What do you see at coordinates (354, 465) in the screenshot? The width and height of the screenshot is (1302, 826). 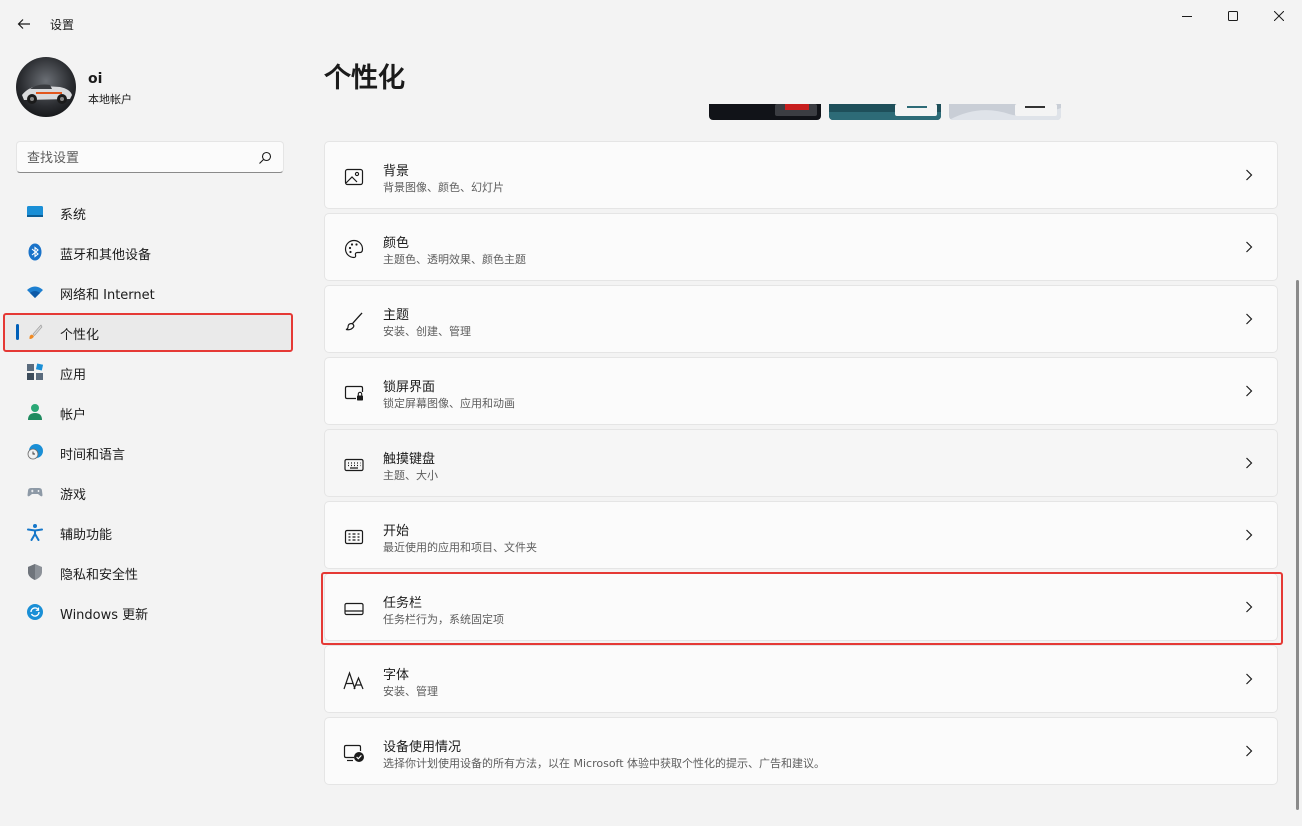 I see `keyboard-icon` at bounding box center [354, 465].